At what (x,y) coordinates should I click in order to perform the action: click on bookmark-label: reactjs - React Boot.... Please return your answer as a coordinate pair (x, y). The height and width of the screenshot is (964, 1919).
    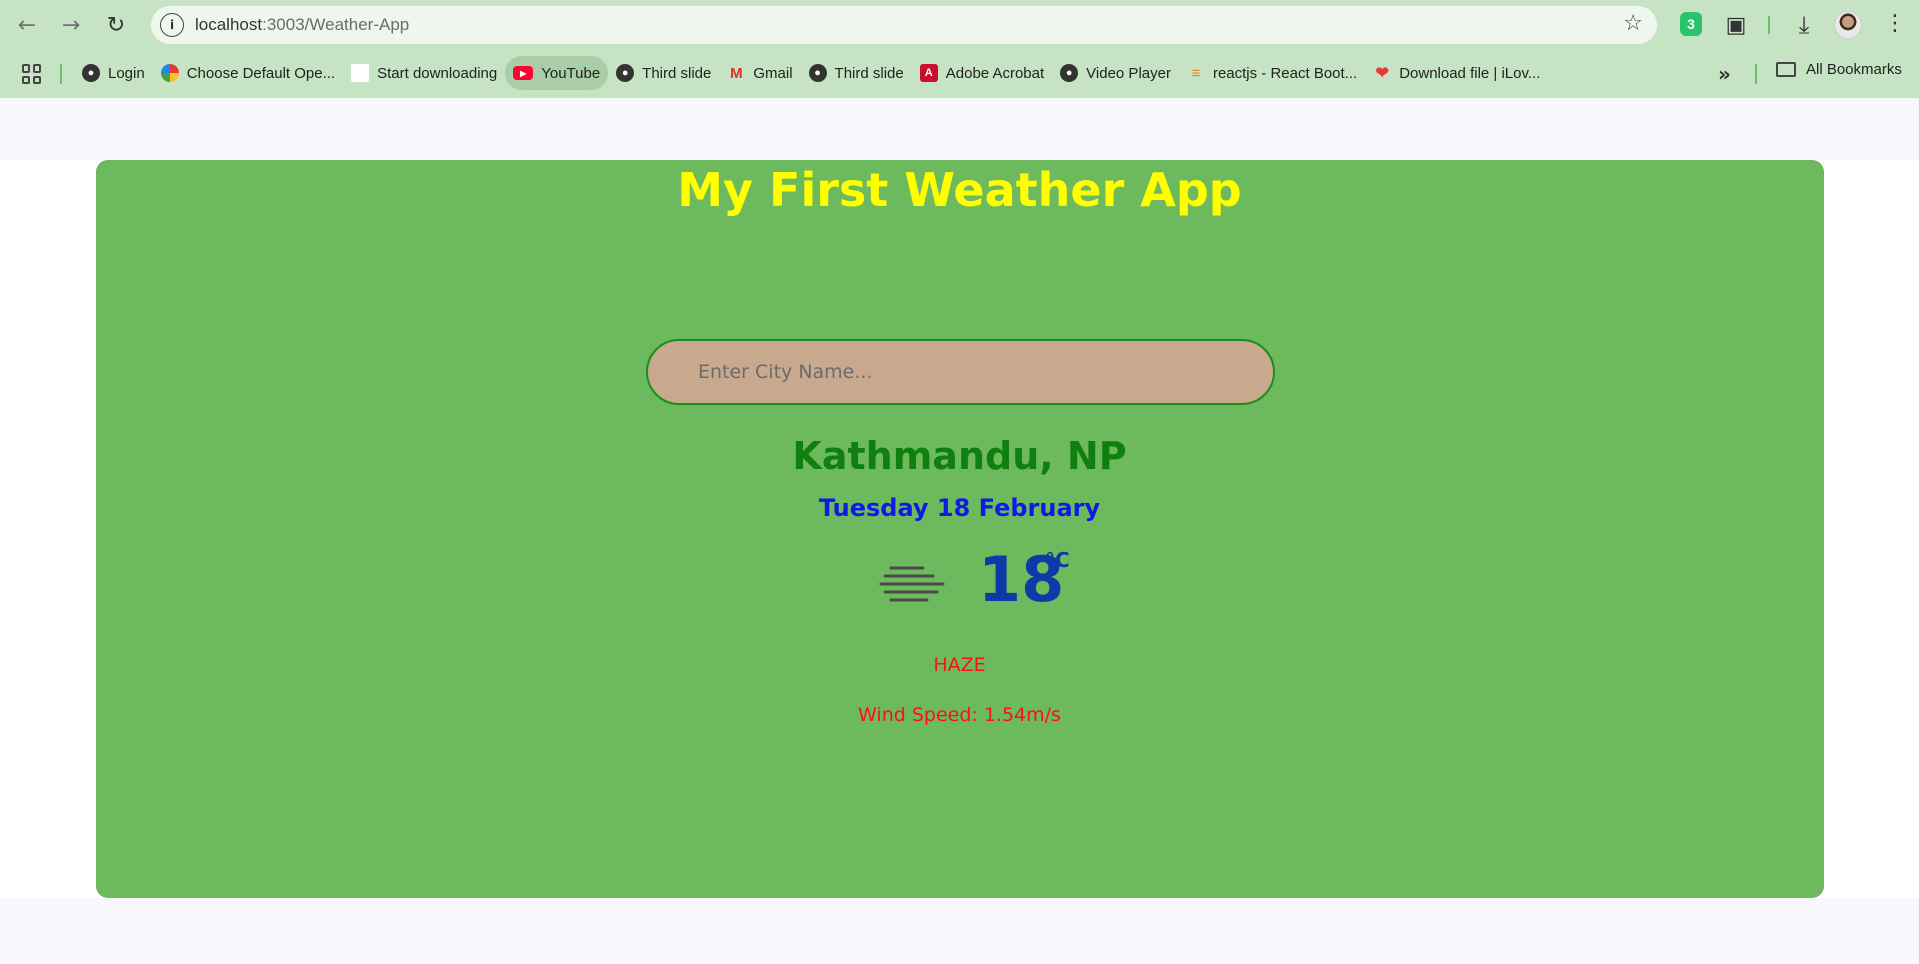
    Looking at the image, I should click on (1285, 73).